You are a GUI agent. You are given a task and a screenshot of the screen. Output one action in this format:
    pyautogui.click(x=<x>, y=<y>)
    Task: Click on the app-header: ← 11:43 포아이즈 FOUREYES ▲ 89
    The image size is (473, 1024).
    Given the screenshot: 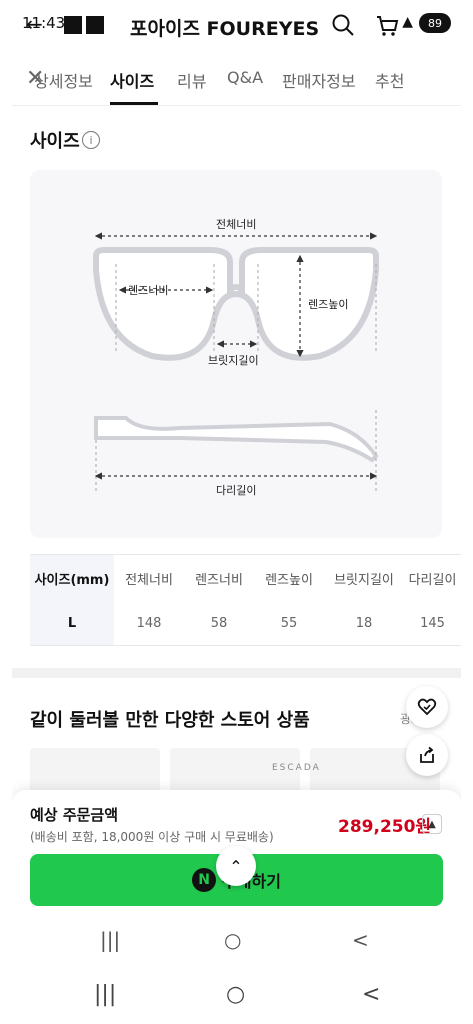 What is the action you would take?
    pyautogui.click(x=236, y=25)
    